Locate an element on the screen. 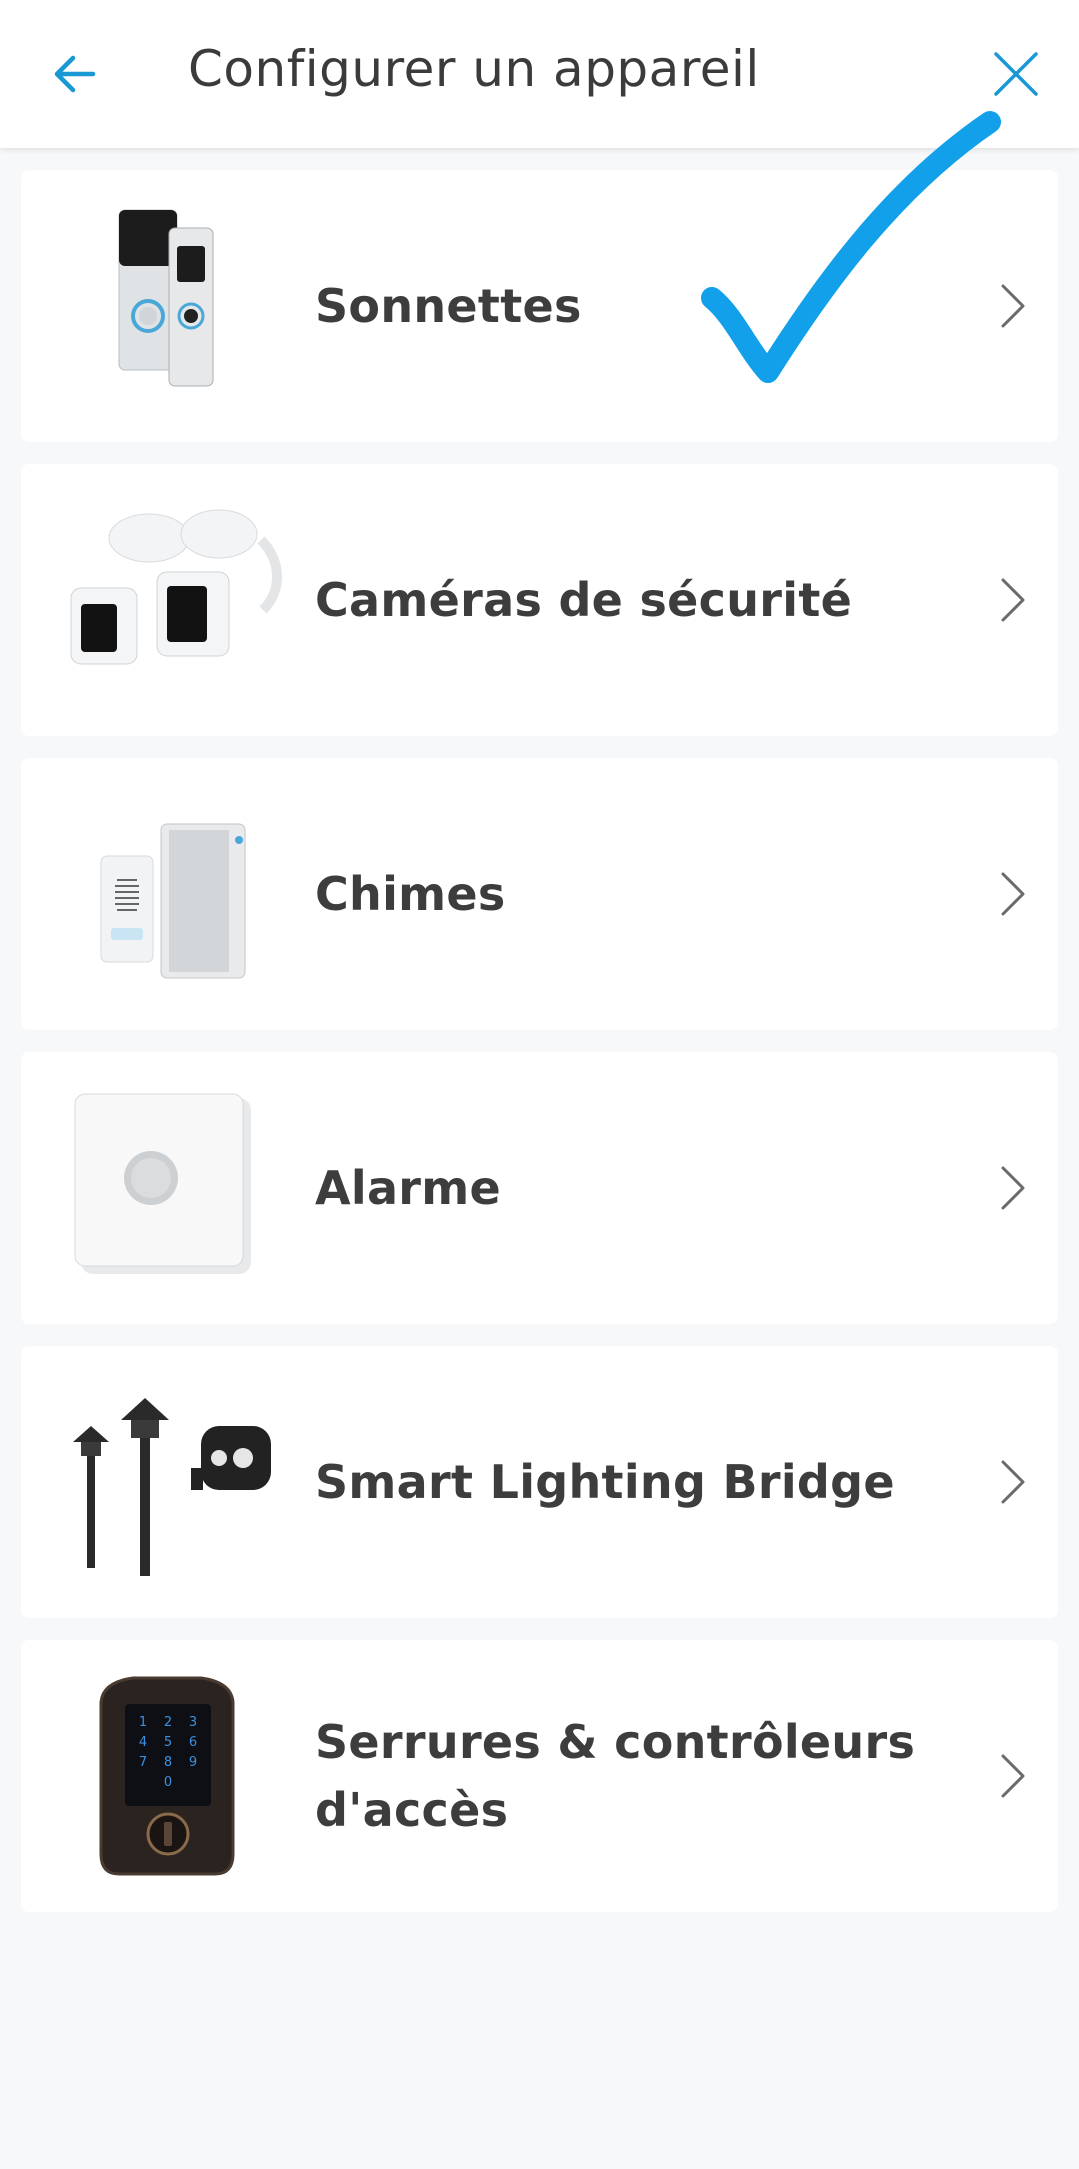 This screenshot has height=2169, width=1079. device-card-label: Caméras de sécurité is located at coordinates (584, 600).